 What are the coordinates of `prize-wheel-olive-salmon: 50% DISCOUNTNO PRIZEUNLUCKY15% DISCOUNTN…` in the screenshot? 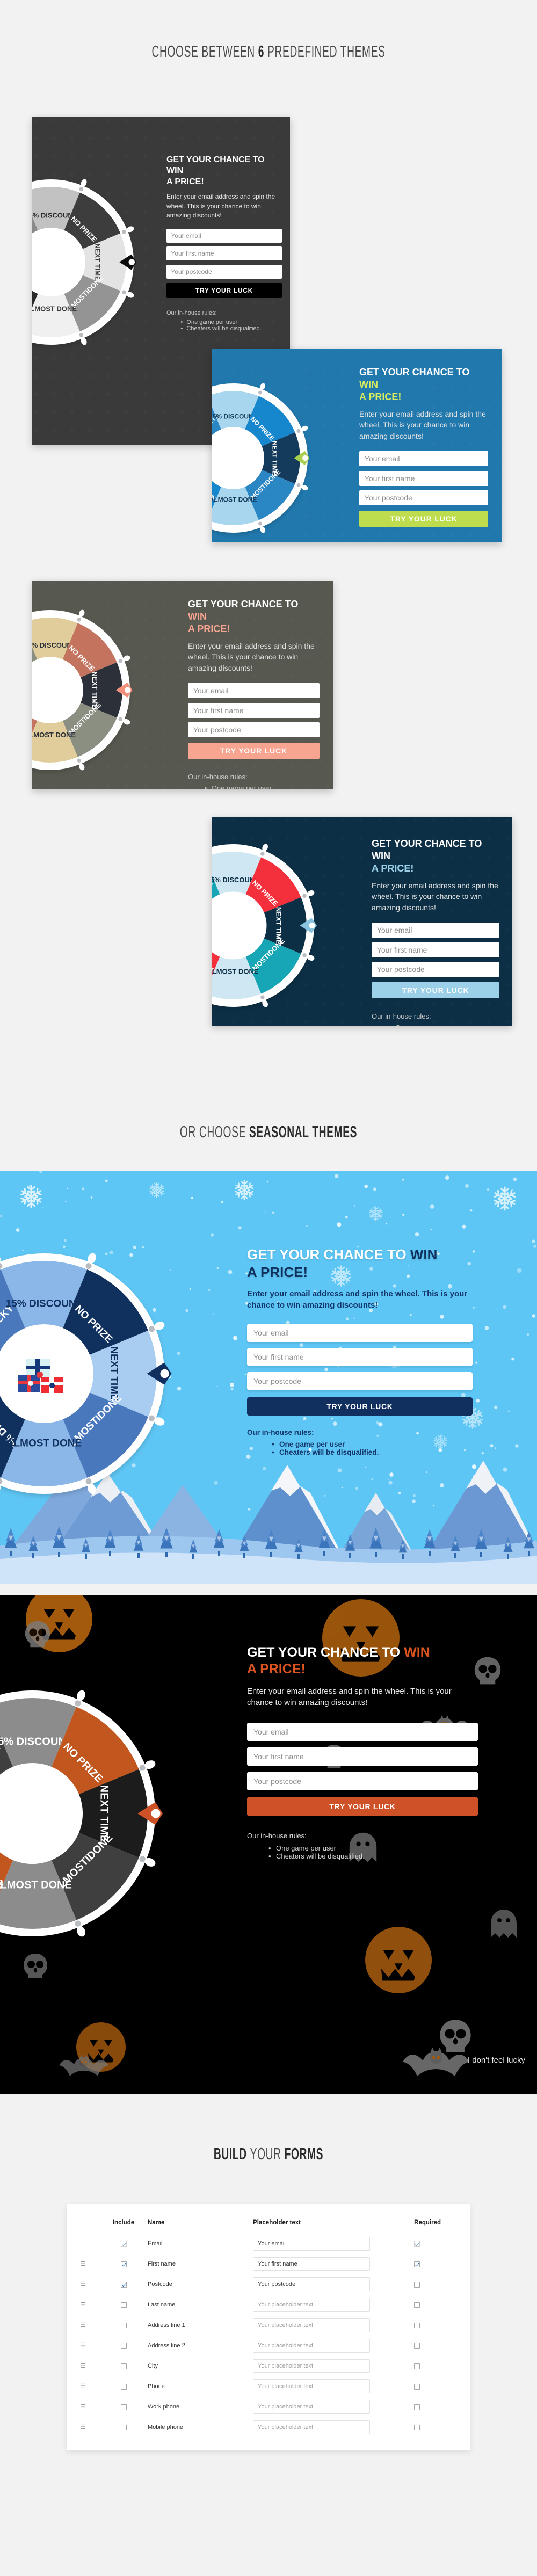 It's located at (82, 690).